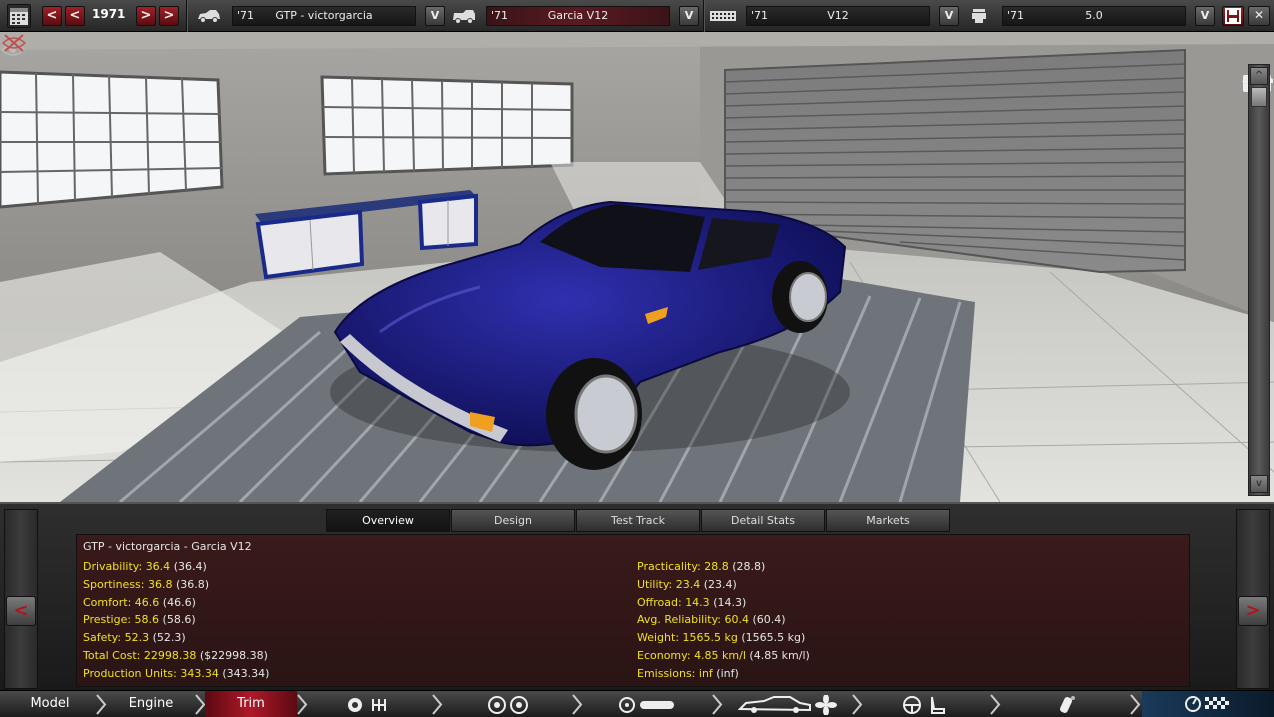 Image resolution: width=1274 pixels, height=717 pixels. What do you see at coordinates (19, 16) in the screenshot?
I see `calendar-icon` at bounding box center [19, 16].